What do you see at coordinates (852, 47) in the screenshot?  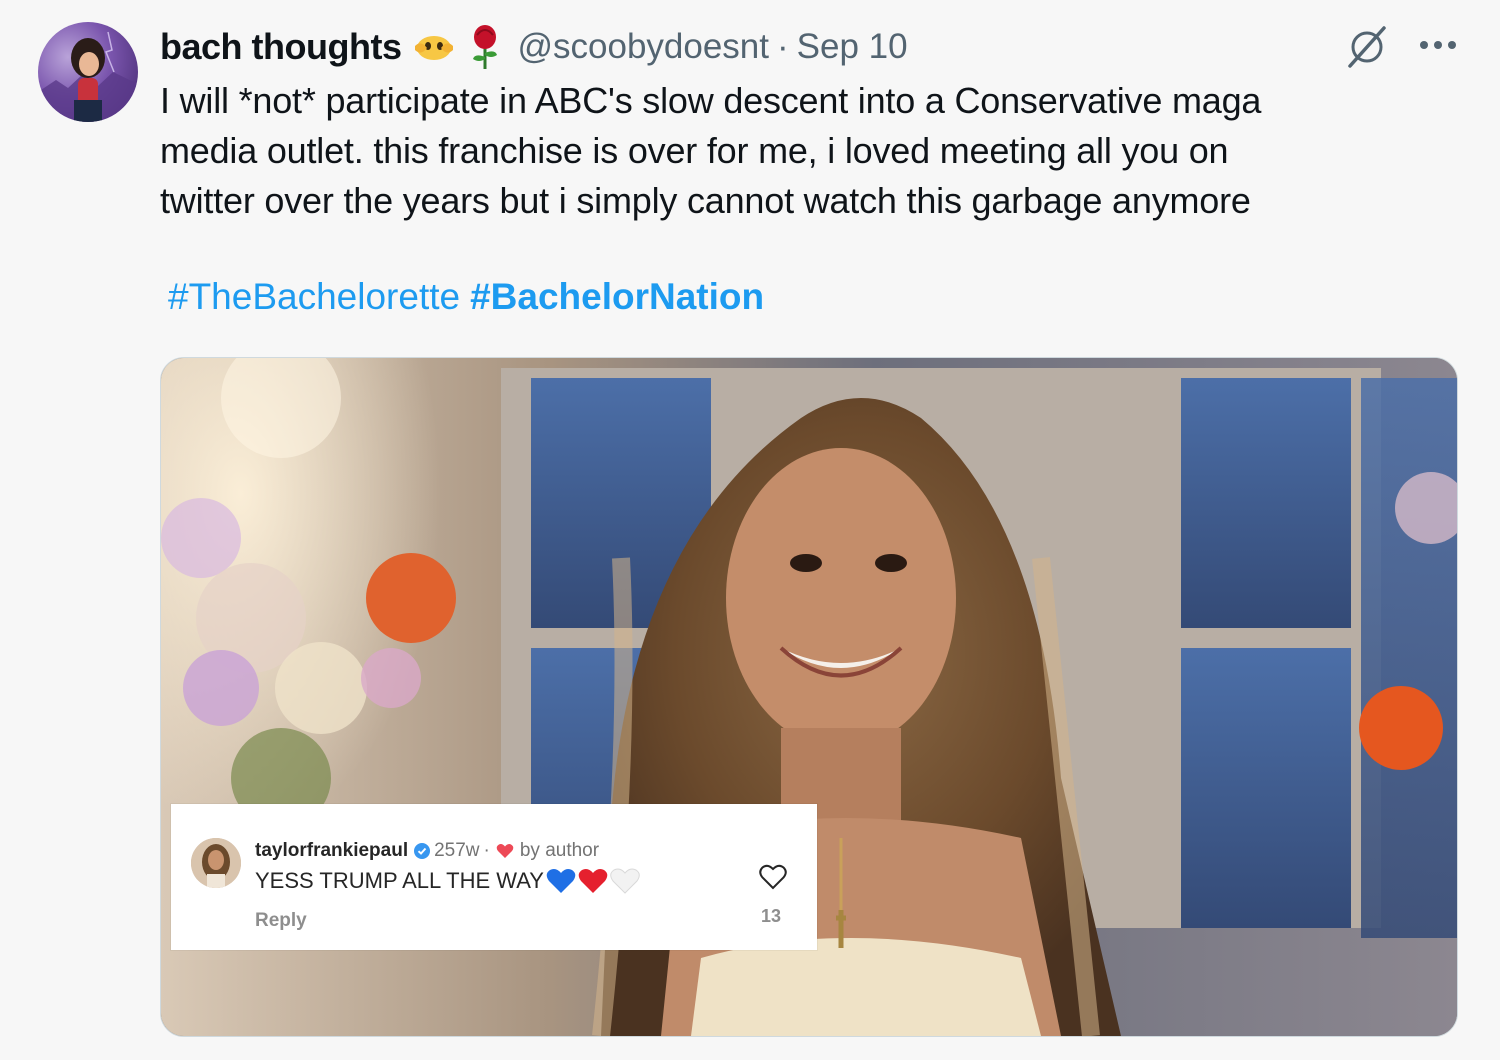 I see `tweet-date: Sep 10` at bounding box center [852, 47].